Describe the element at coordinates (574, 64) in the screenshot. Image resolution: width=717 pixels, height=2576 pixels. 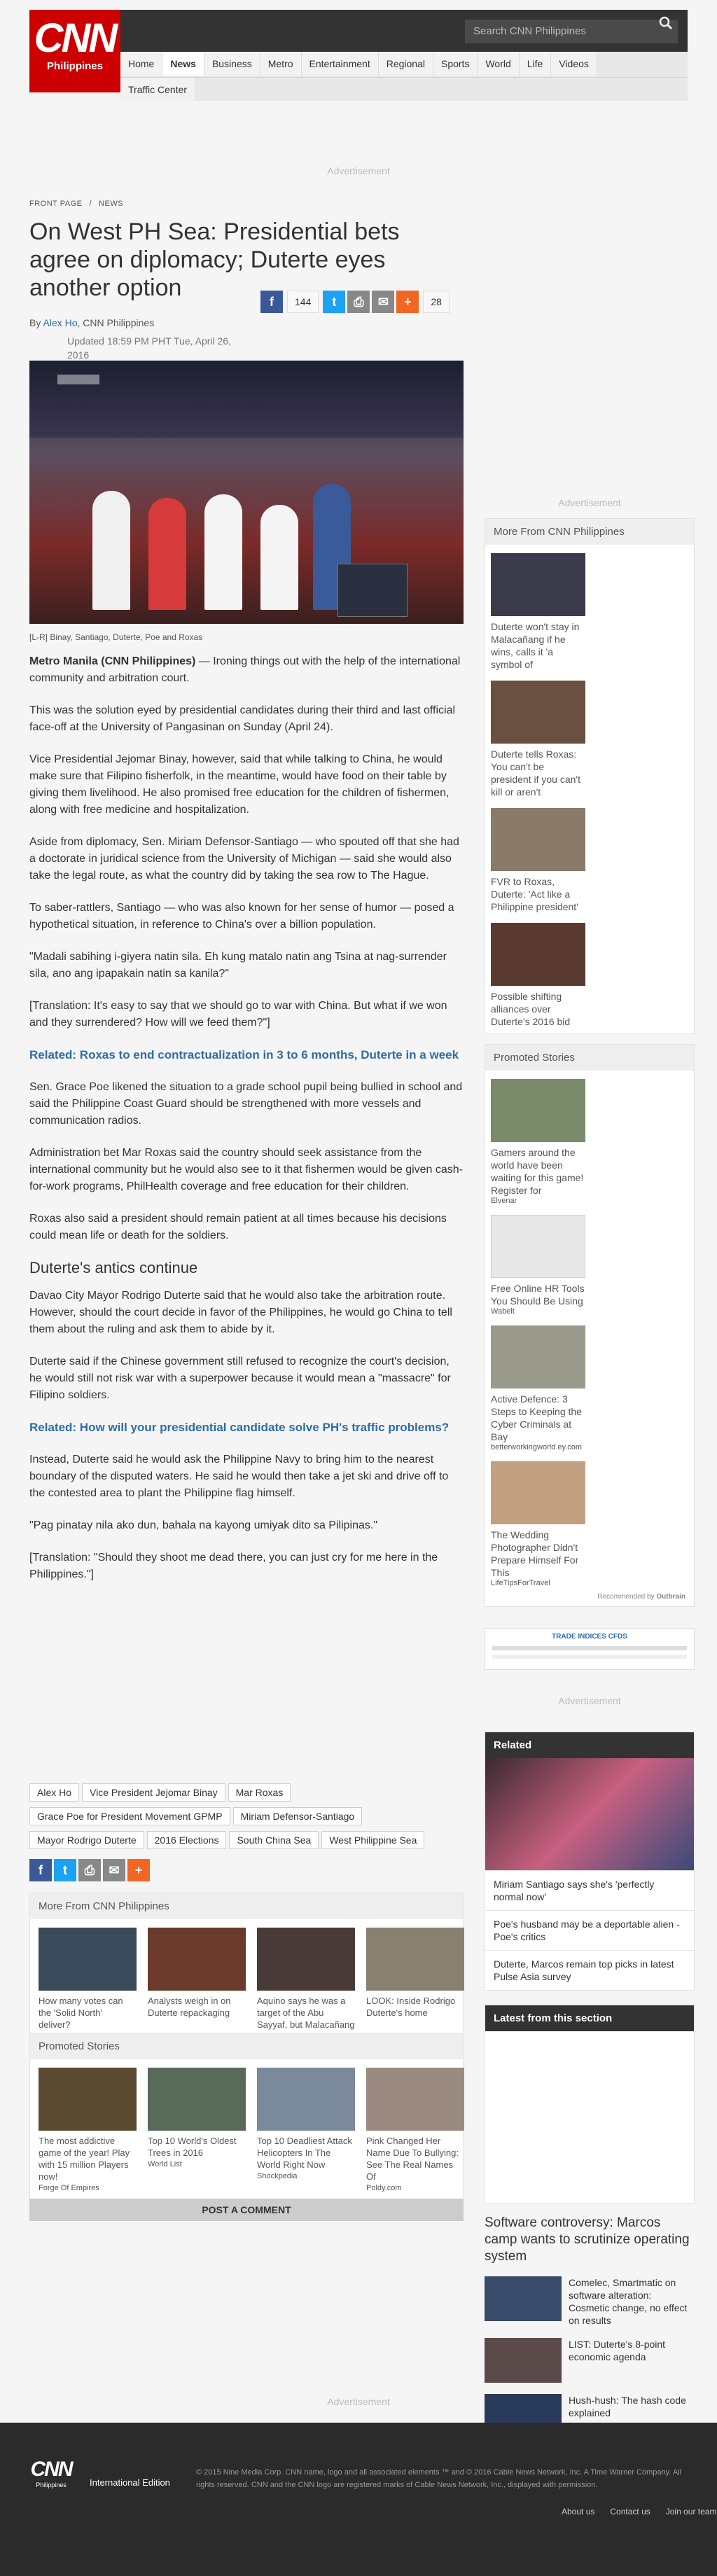
I see `nav-videos: Videos` at that location.